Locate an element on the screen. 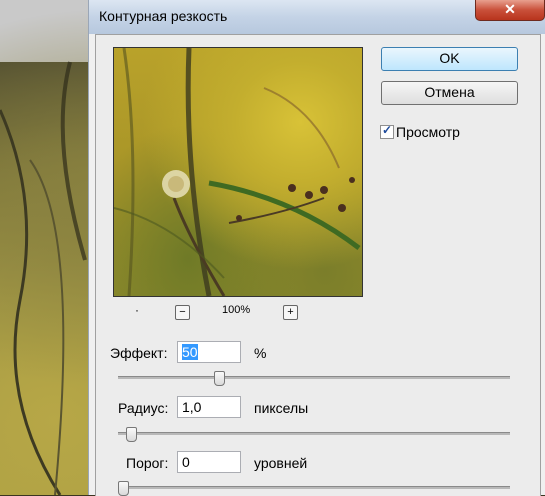 Image resolution: width=545 pixels, height=496 pixels. threshold-row: Порог: 0 уровней is located at coordinates (316, 463).